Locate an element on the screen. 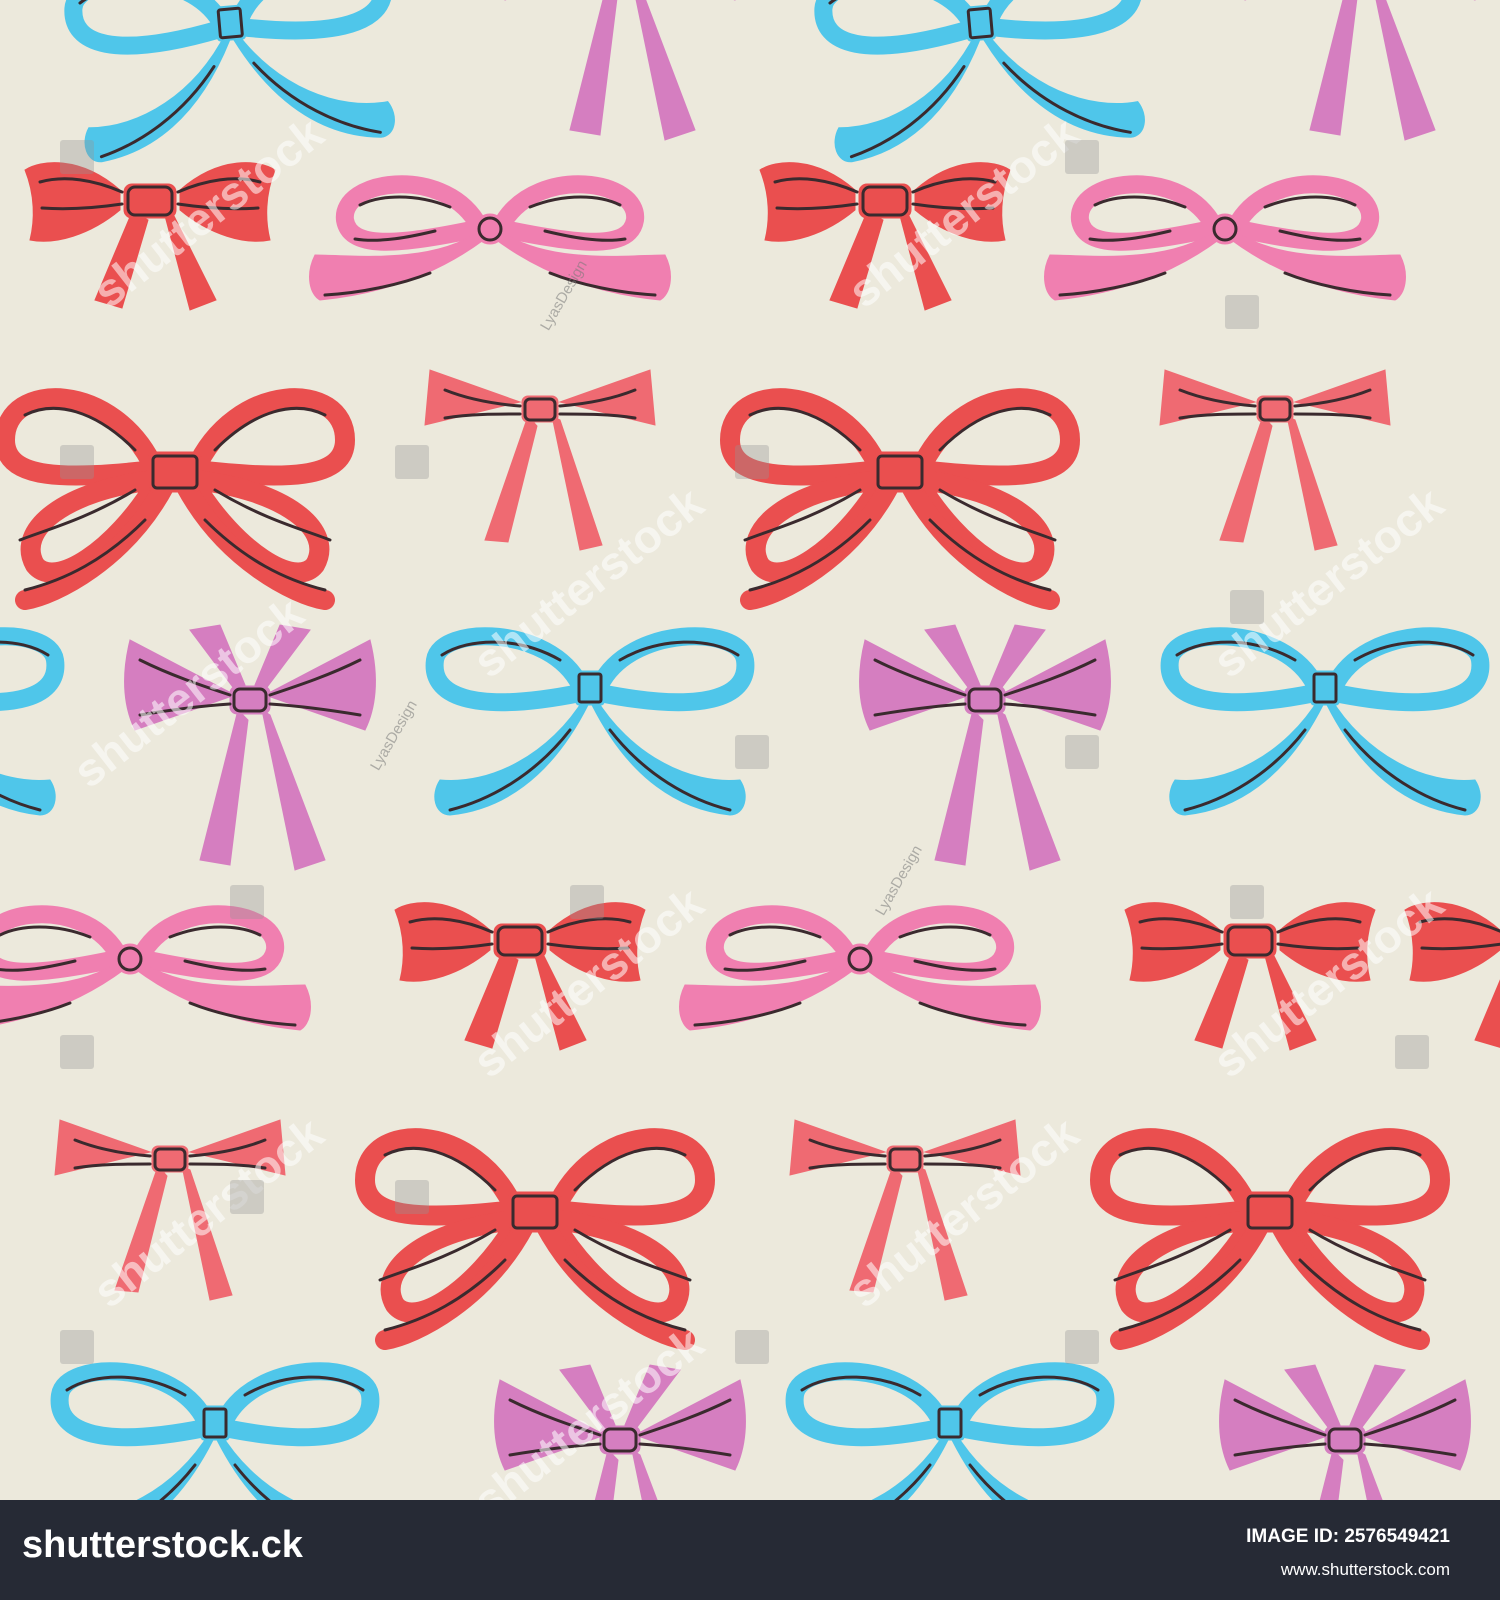  image-id: IMAGE ID: 2576549421 is located at coordinates (1348, 1536).